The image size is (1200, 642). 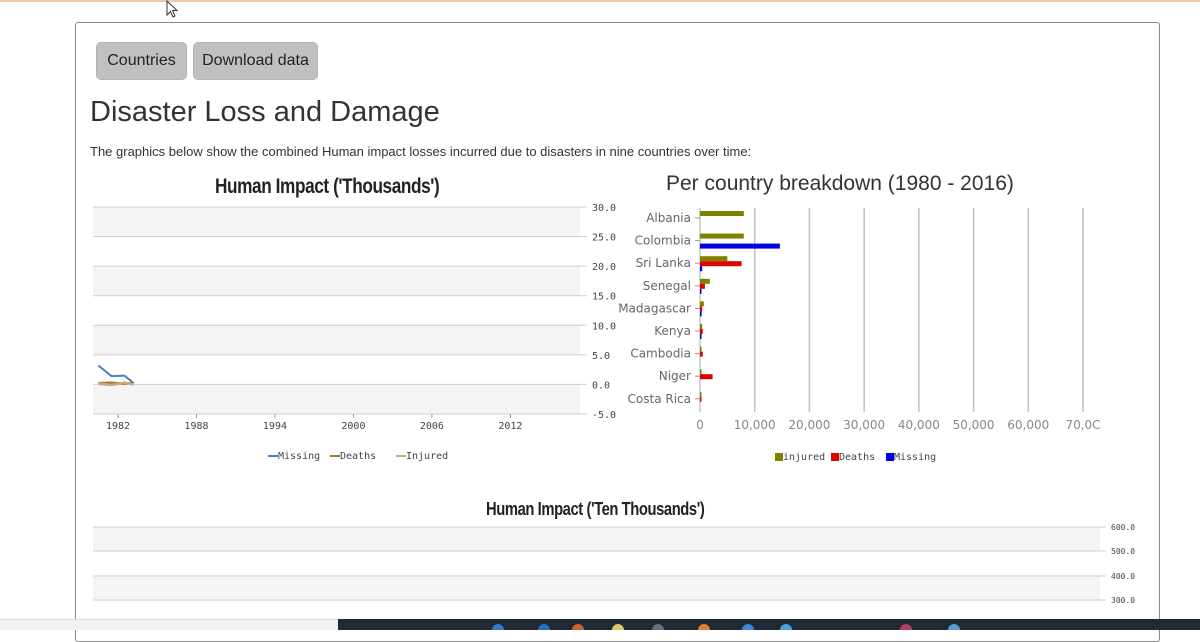 I want to click on mouse-cursor-icon, so click(x=172, y=9).